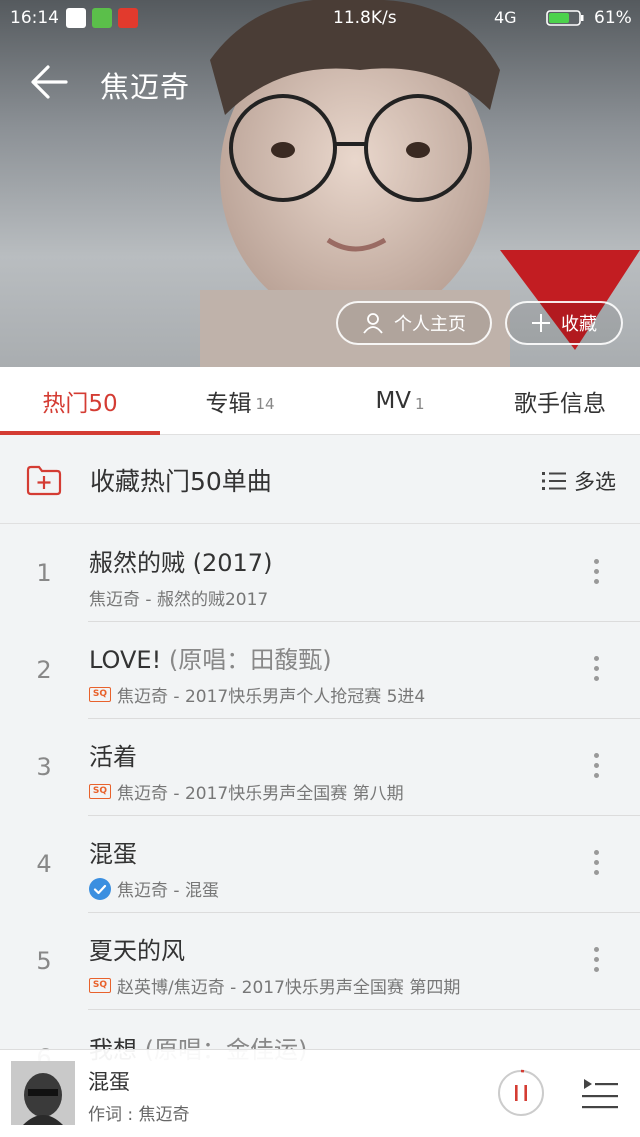 This screenshot has height=1137, width=640. What do you see at coordinates (595, 482) in the screenshot?
I see `multi-select-label: 多选` at bounding box center [595, 482].